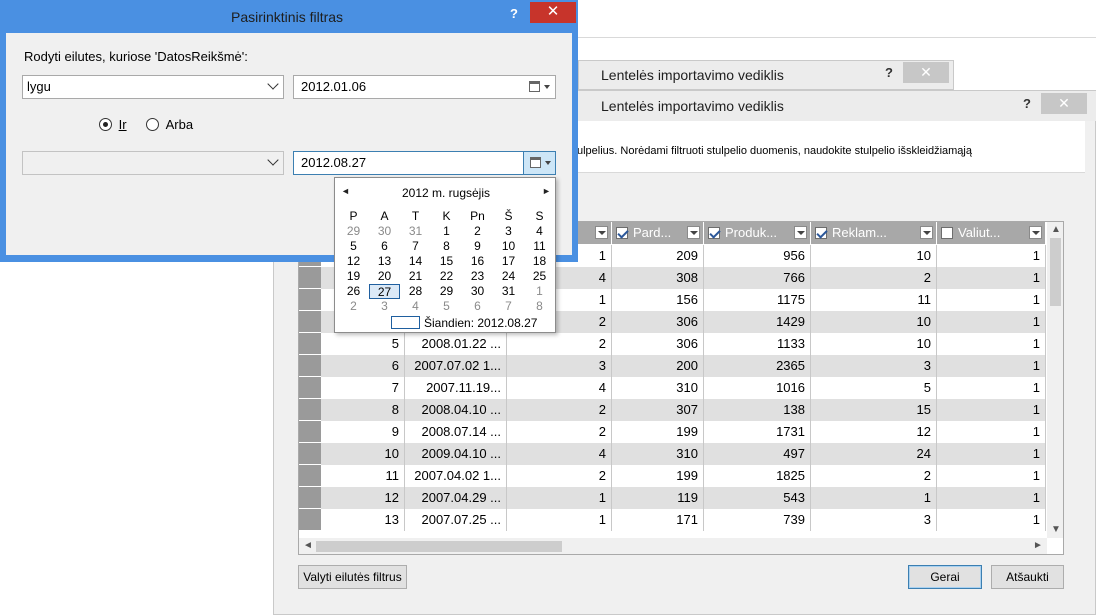 Image resolution: width=1096 pixels, height=615 pixels. Describe the element at coordinates (153, 87) in the screenshot. I see `operator1-select: lygu` at that location.